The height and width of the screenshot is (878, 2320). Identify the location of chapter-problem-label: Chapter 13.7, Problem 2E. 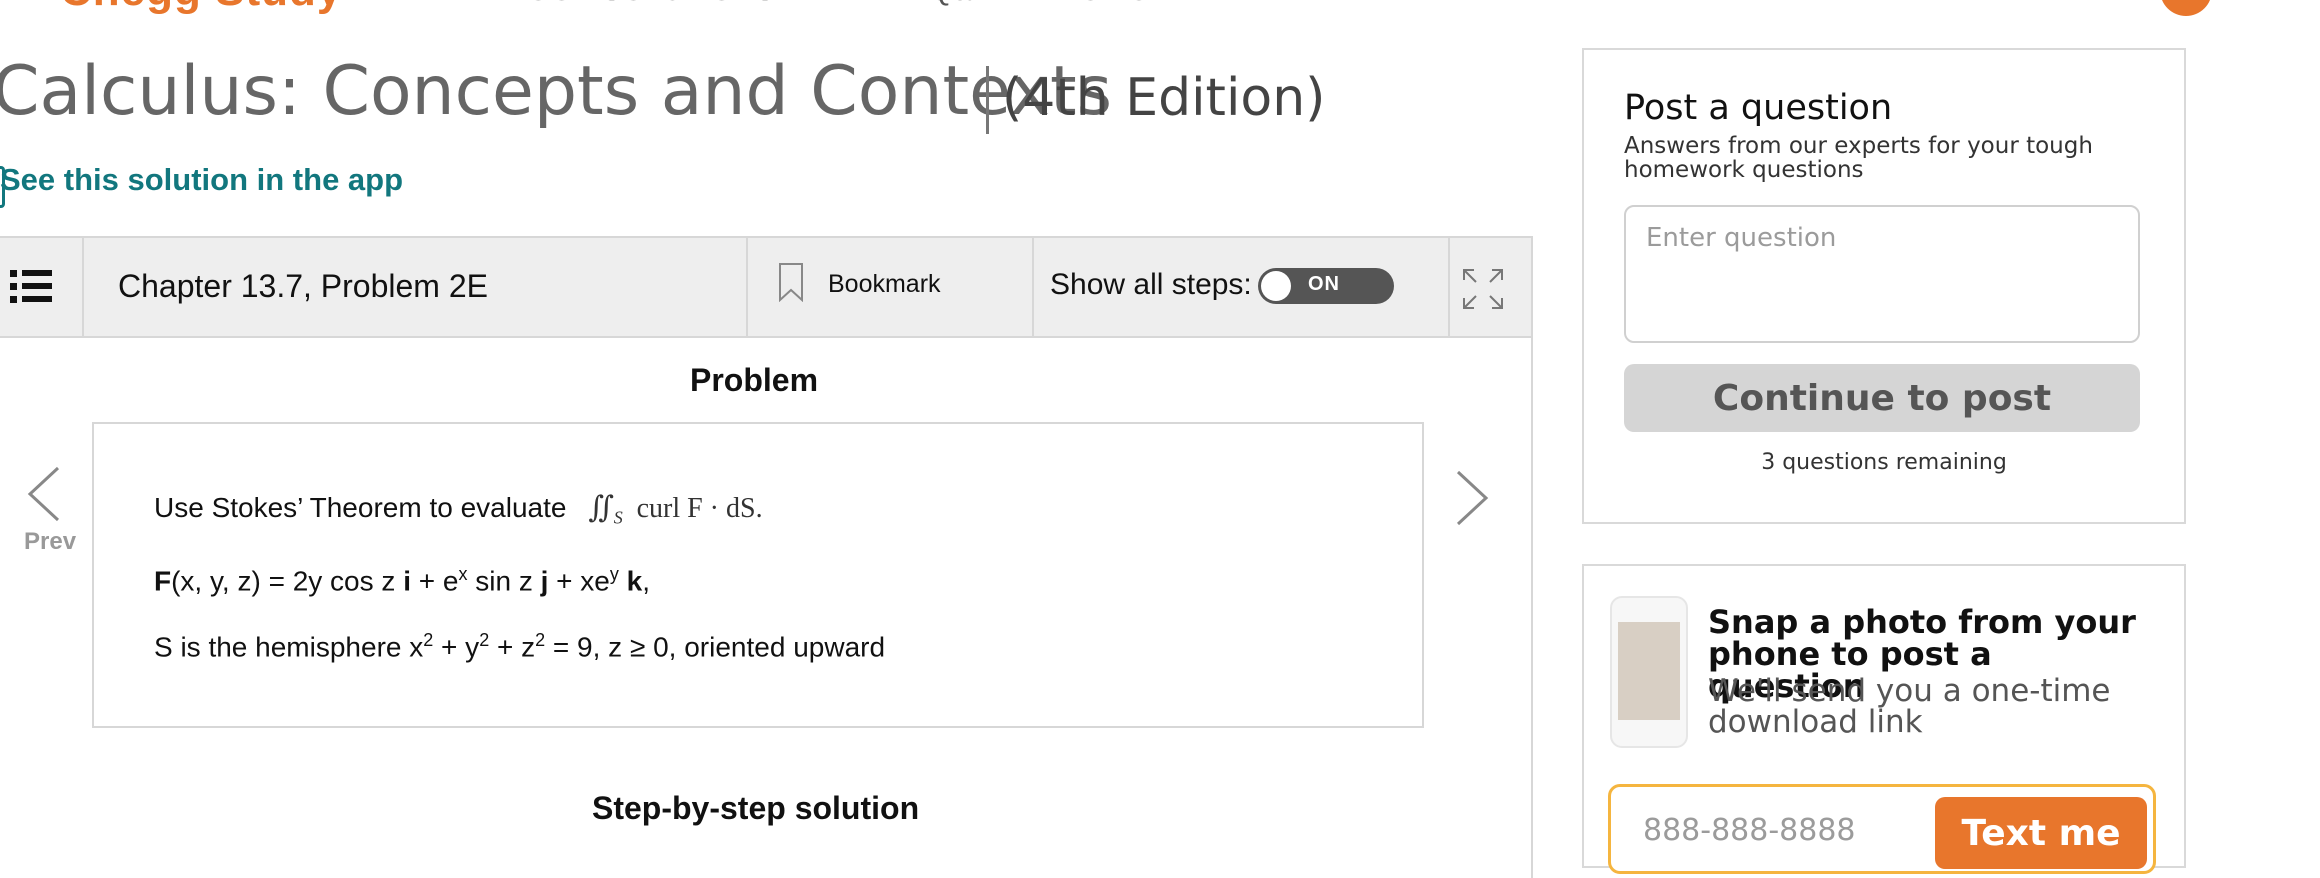
(303, 286).